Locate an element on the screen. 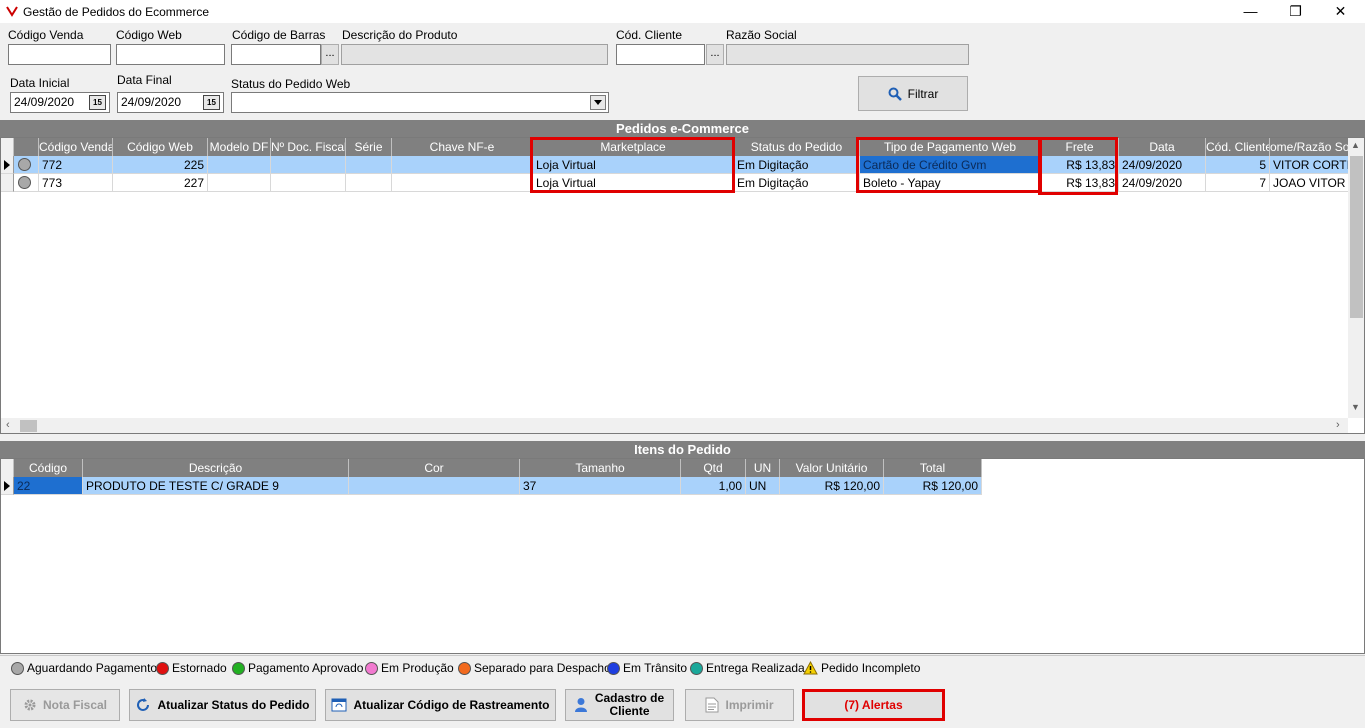 The width and height of the screenshot is (1365, 728). codigo-web-input is located at coordinates (170, 54).